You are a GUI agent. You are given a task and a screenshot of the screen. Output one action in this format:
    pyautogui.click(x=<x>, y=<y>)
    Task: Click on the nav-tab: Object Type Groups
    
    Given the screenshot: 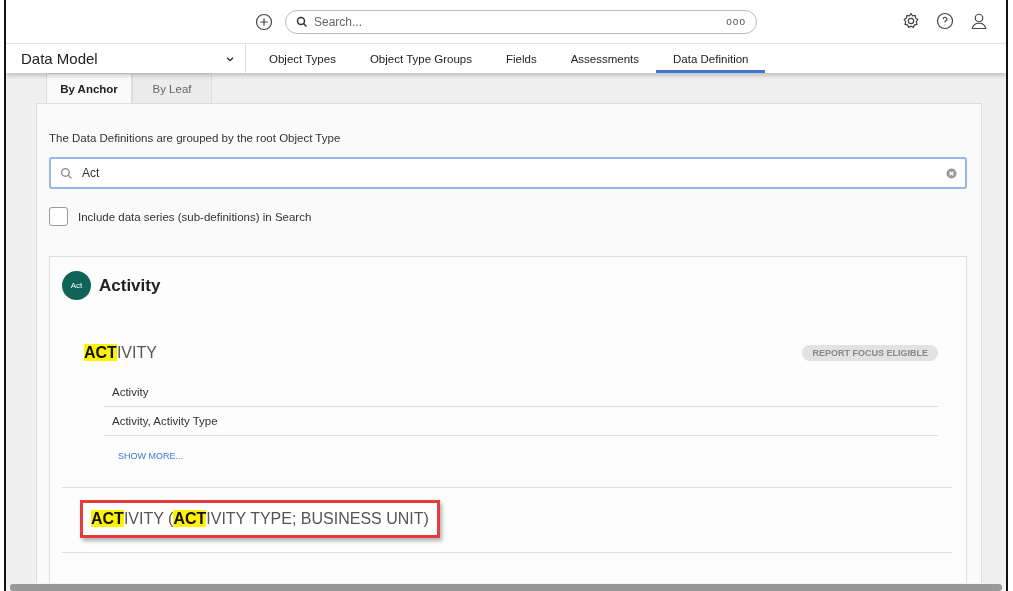 What is the action you would take?
    pyautogui.click(x=420, y=58)
    